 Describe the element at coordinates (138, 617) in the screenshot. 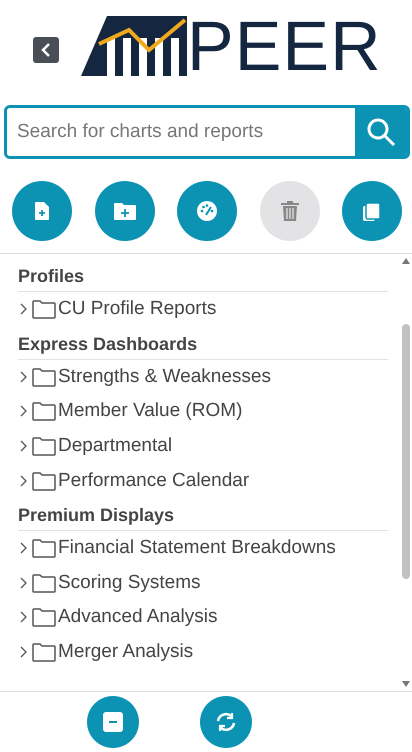

I see `folder-label: Advanced Analysis` at that location.